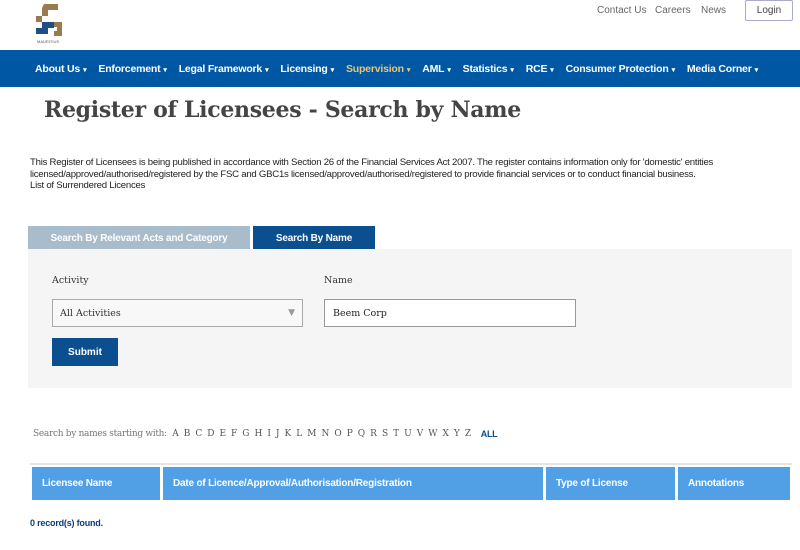 The height and width of the screenshot is (550, 800). I want to click on nav-item-enforcement: Enforcement ▾, so click(132, 68).